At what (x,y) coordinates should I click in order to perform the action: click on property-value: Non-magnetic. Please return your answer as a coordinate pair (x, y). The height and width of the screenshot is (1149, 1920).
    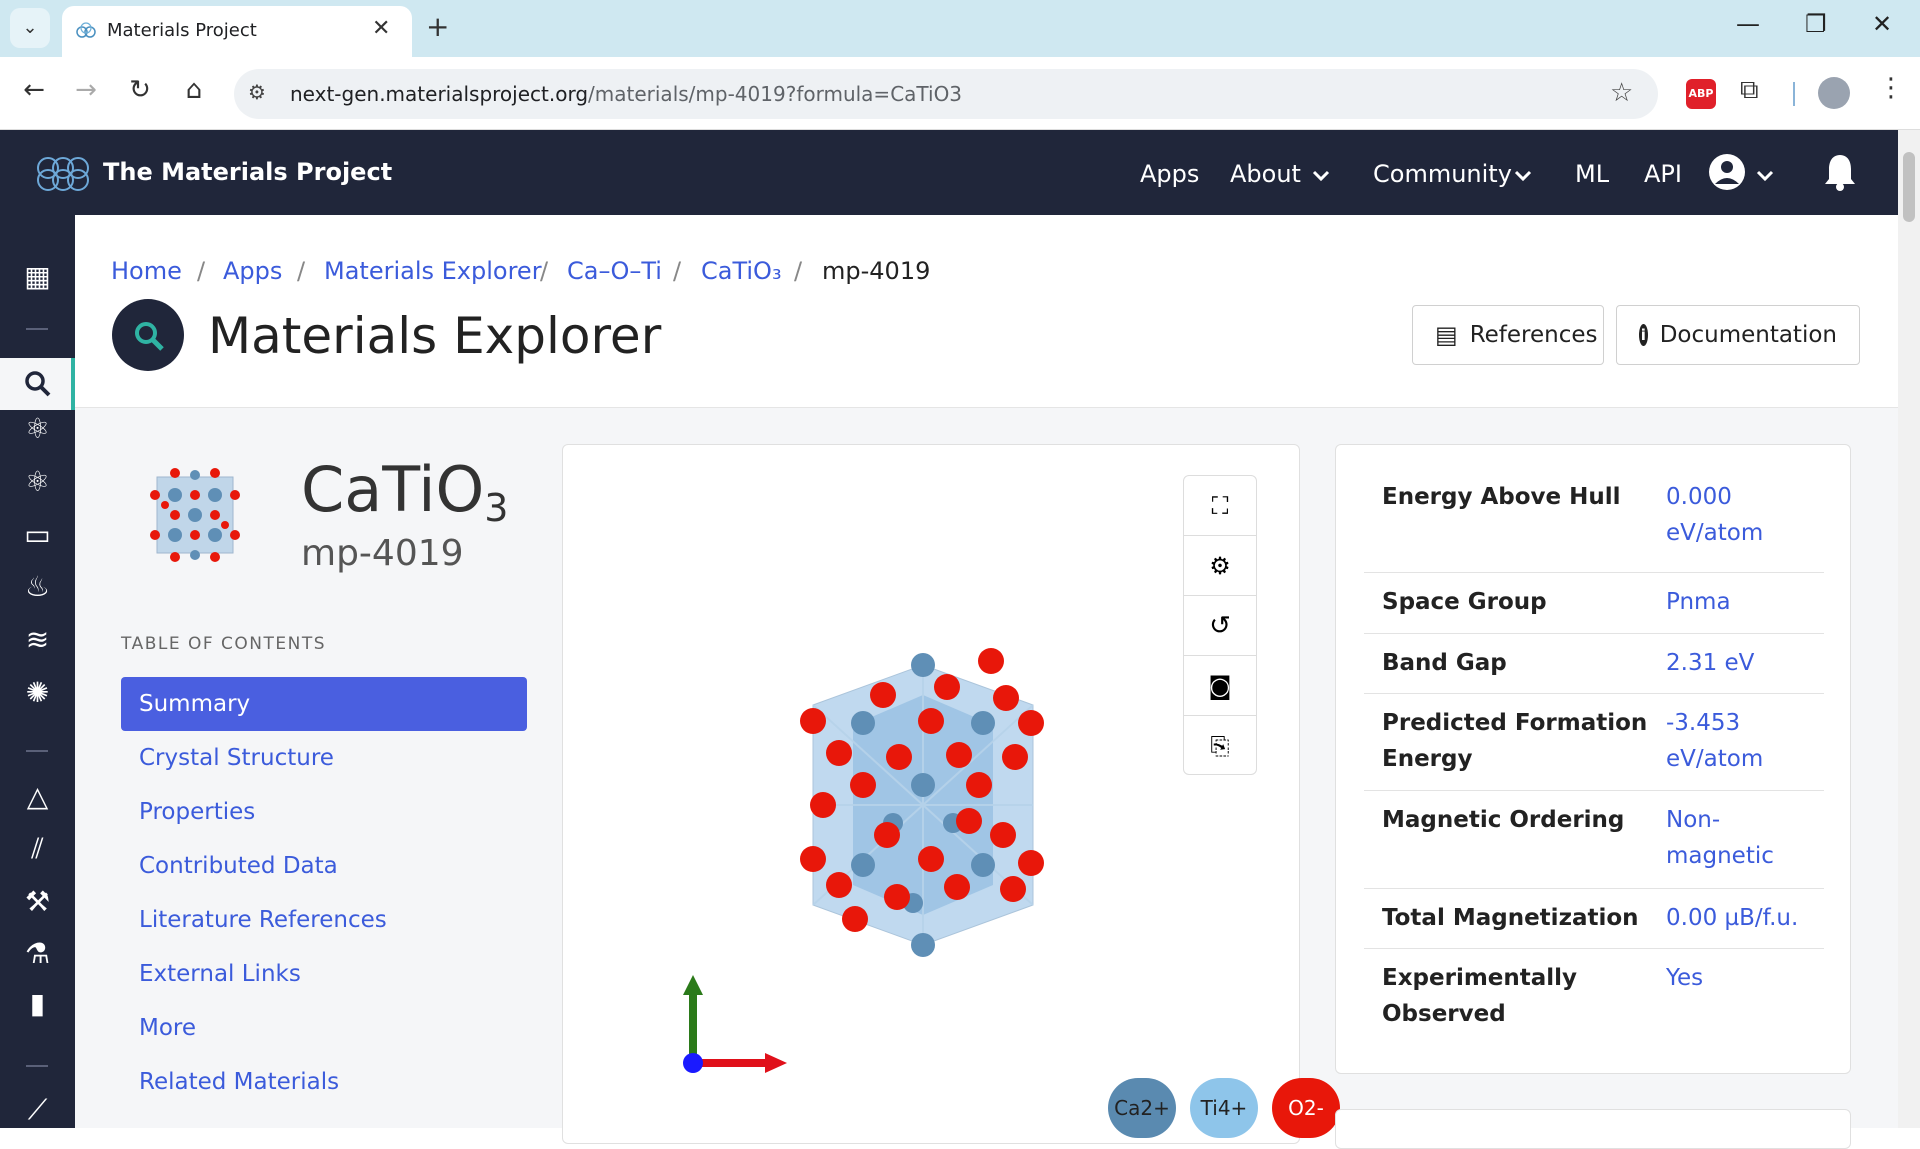
    Looking at the image, I should click on (1746, 838).